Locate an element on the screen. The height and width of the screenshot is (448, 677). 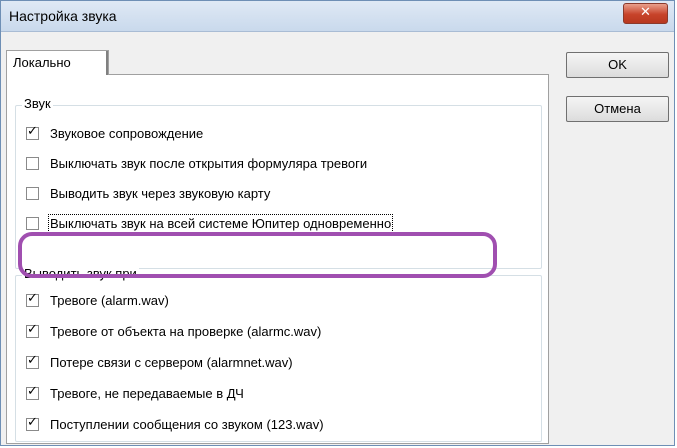
checkbox-label: Потере связи с сервером (alarmnet.wav) is located at coordinates (171, 362).